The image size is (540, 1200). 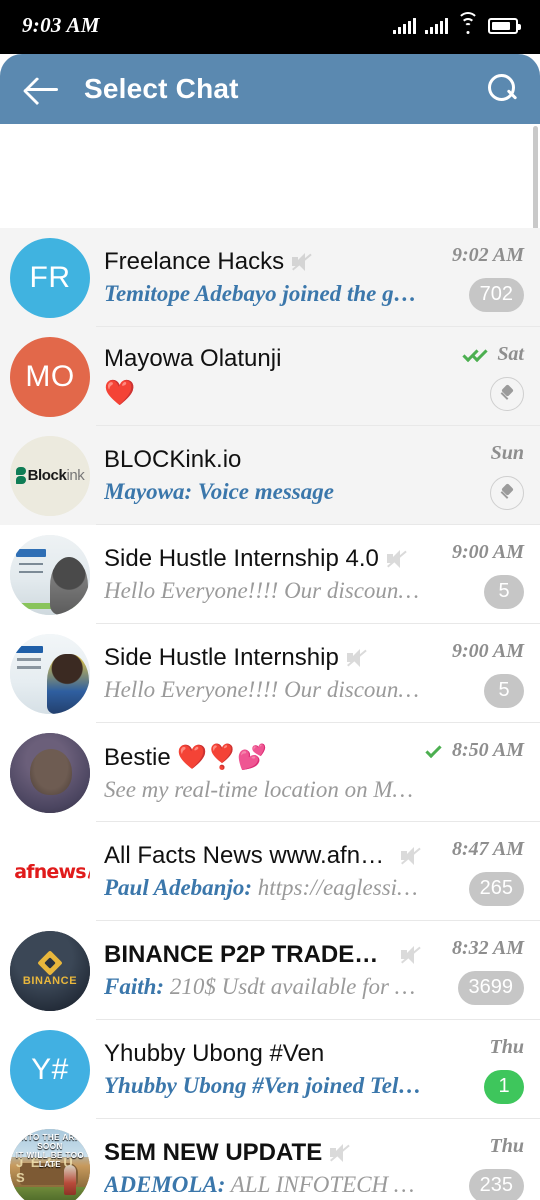 What do you see at coordinates (504, 26) in the screenshot?
I see `battery-icon` at bounding box center [504, 26].